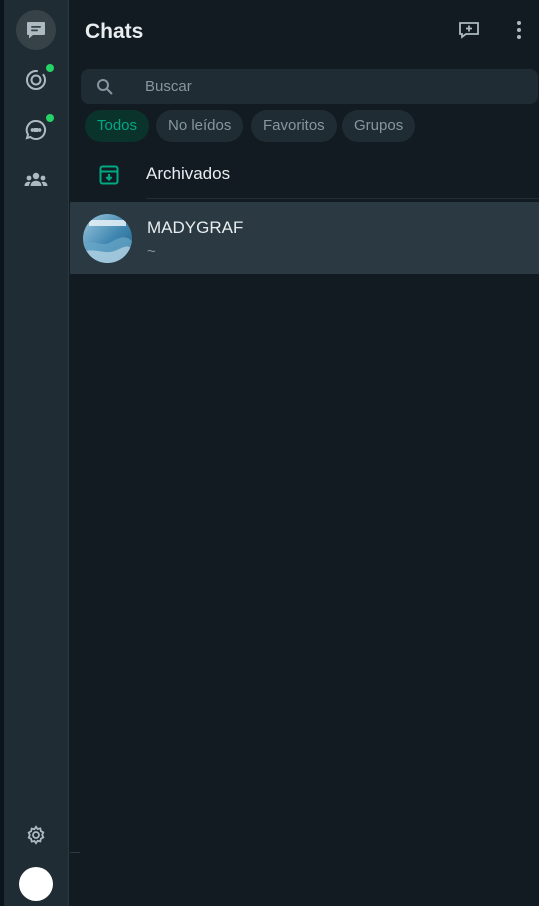 Image resolution: width=539 pixels, height=906 pixels. Describe the element at coordinates (107, 238) in the screenshot. I see `chat-avatar` at that location.